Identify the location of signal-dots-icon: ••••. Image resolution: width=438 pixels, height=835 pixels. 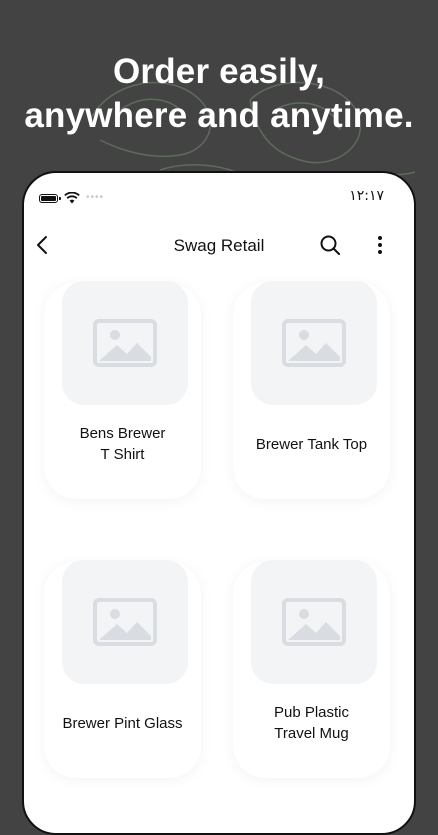
(95, 197).